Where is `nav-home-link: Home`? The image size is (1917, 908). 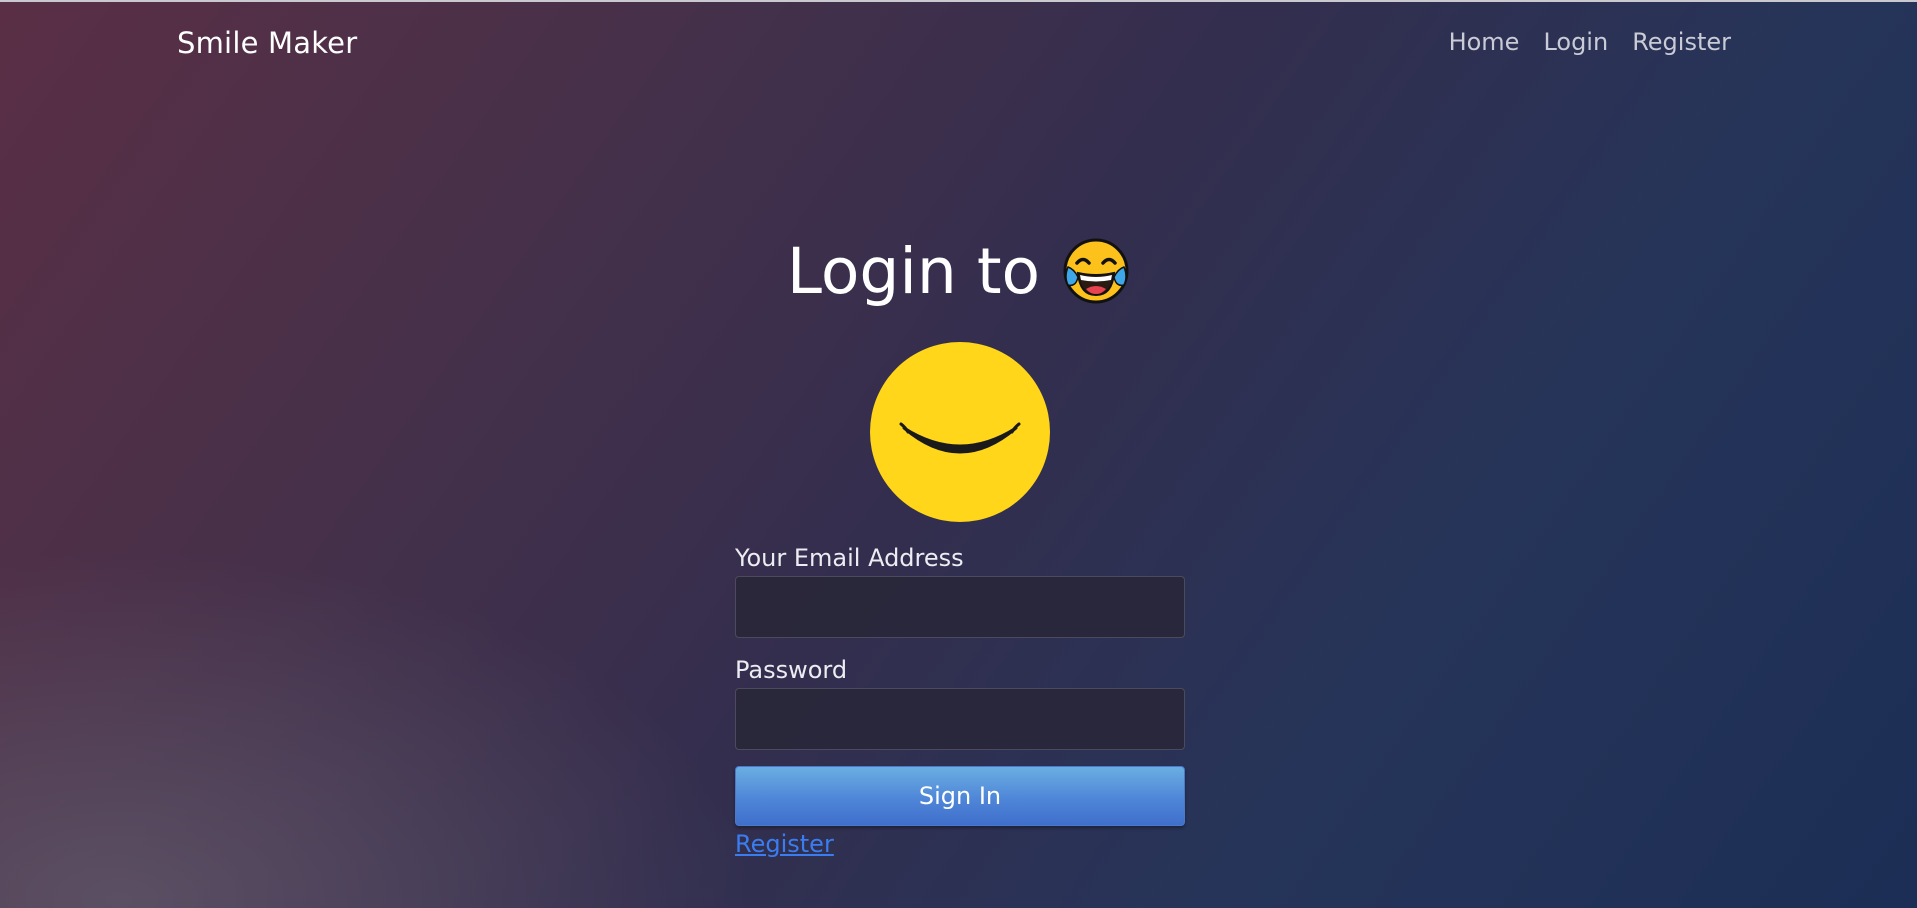
nav-home-link: Home is located at coordinates (1484, 42).